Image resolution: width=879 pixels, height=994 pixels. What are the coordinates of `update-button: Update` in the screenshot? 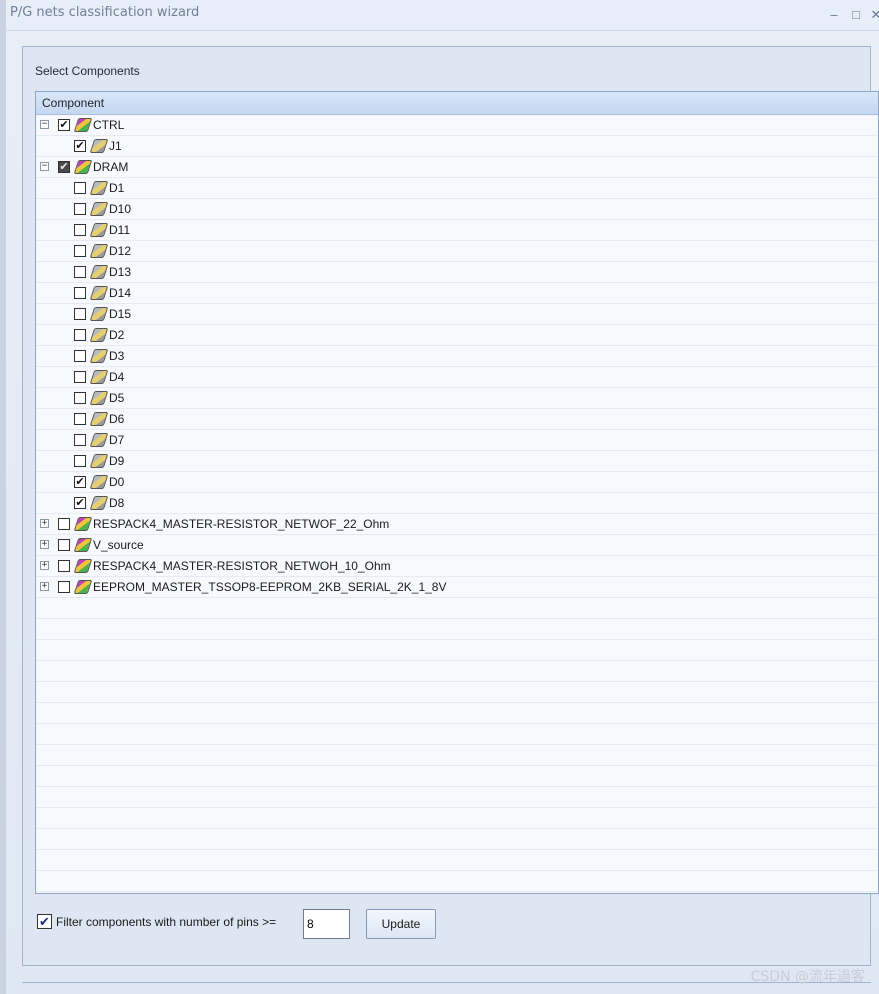 It's located at (401, 924).